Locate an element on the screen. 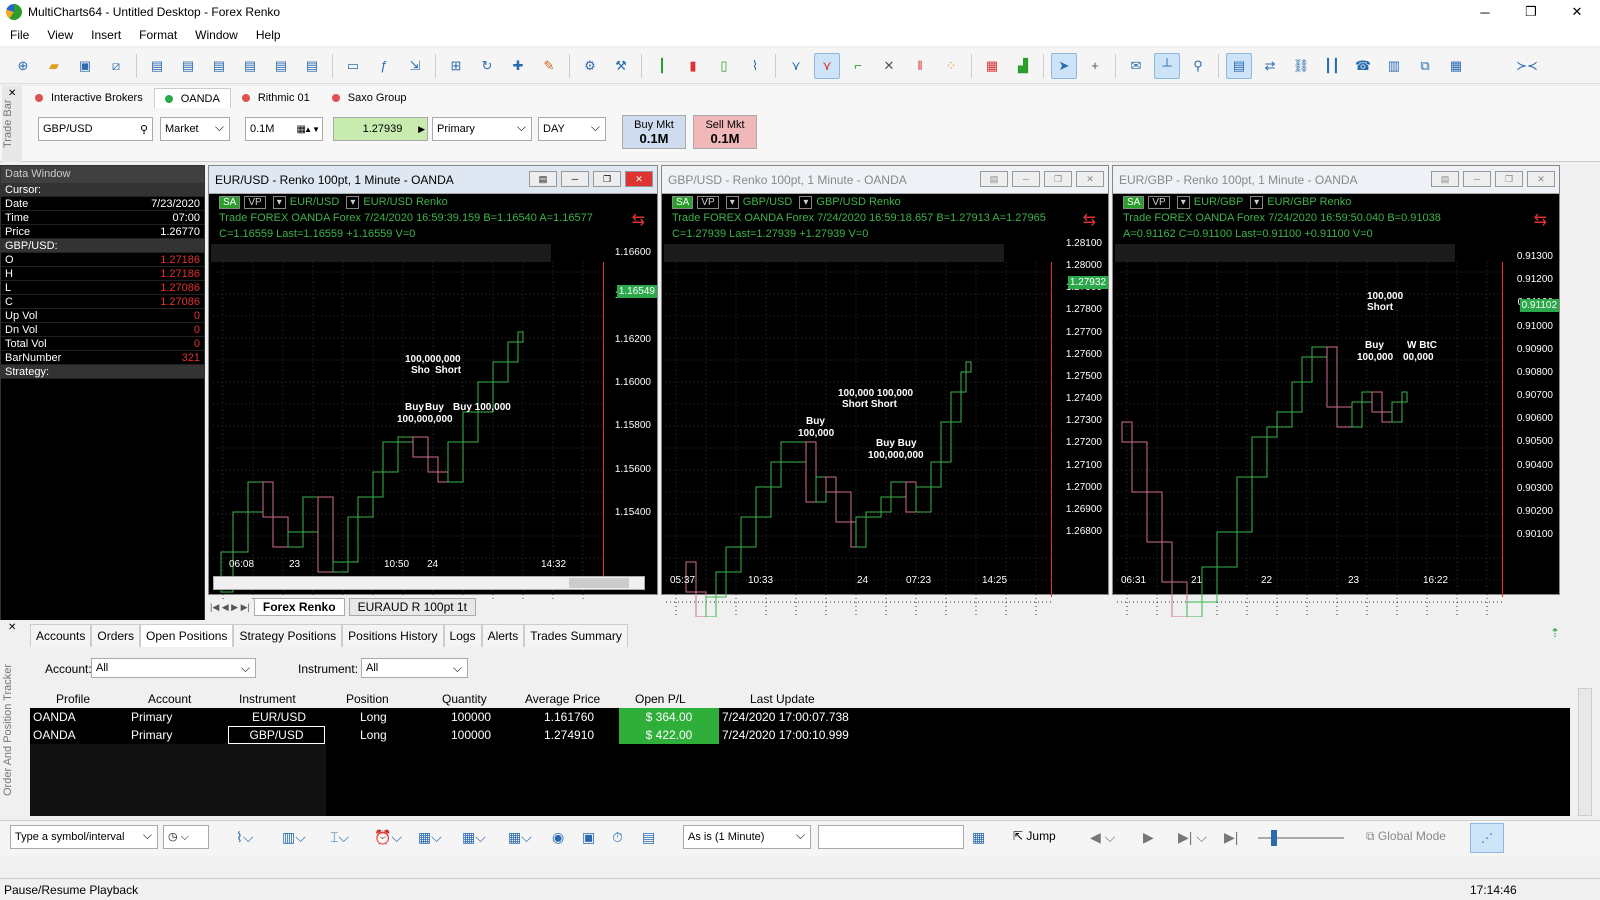 Image resolution: width=1600 pixels, height=900 pixels. account-filter-select: All is located at coordinates (173, 668).